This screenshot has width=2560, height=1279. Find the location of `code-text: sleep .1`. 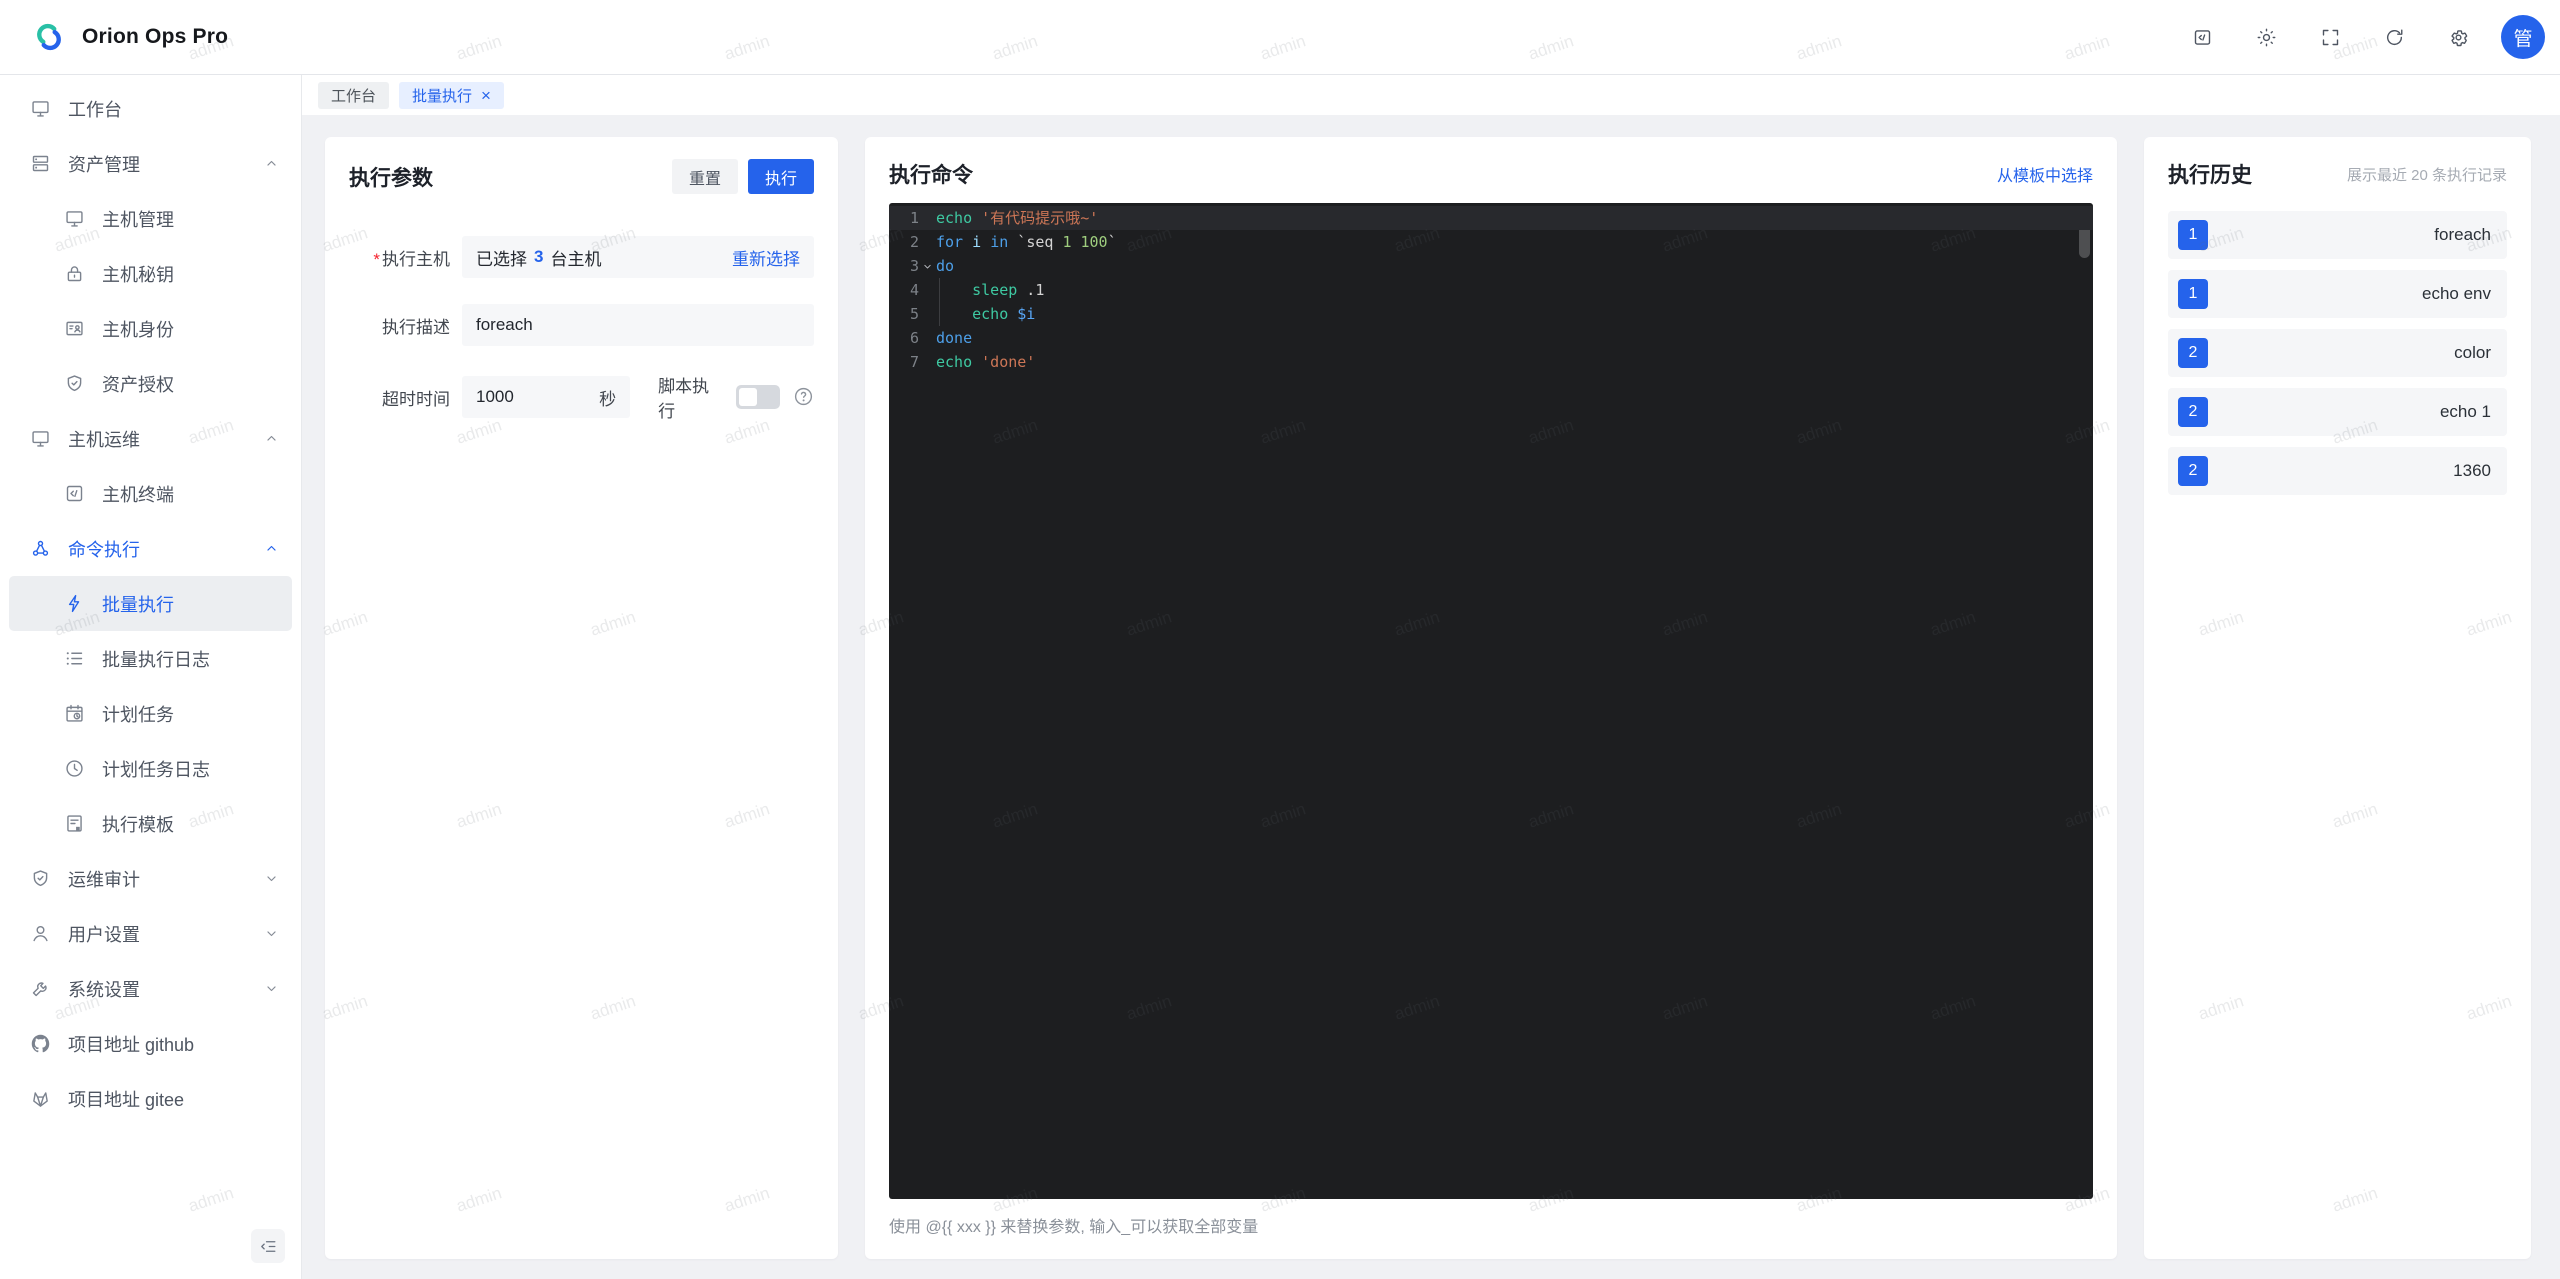

code-text: sleep .1 is located at coordinates (1008, 290).